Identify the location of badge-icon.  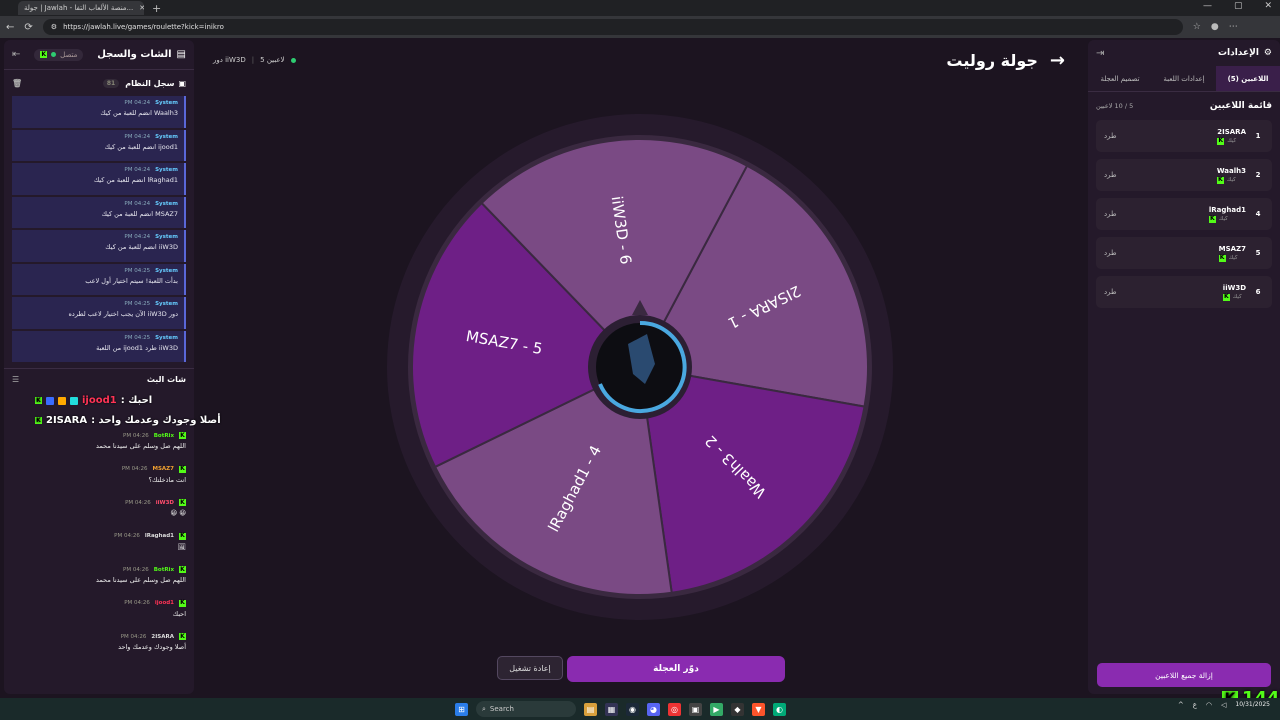
(50, 400).